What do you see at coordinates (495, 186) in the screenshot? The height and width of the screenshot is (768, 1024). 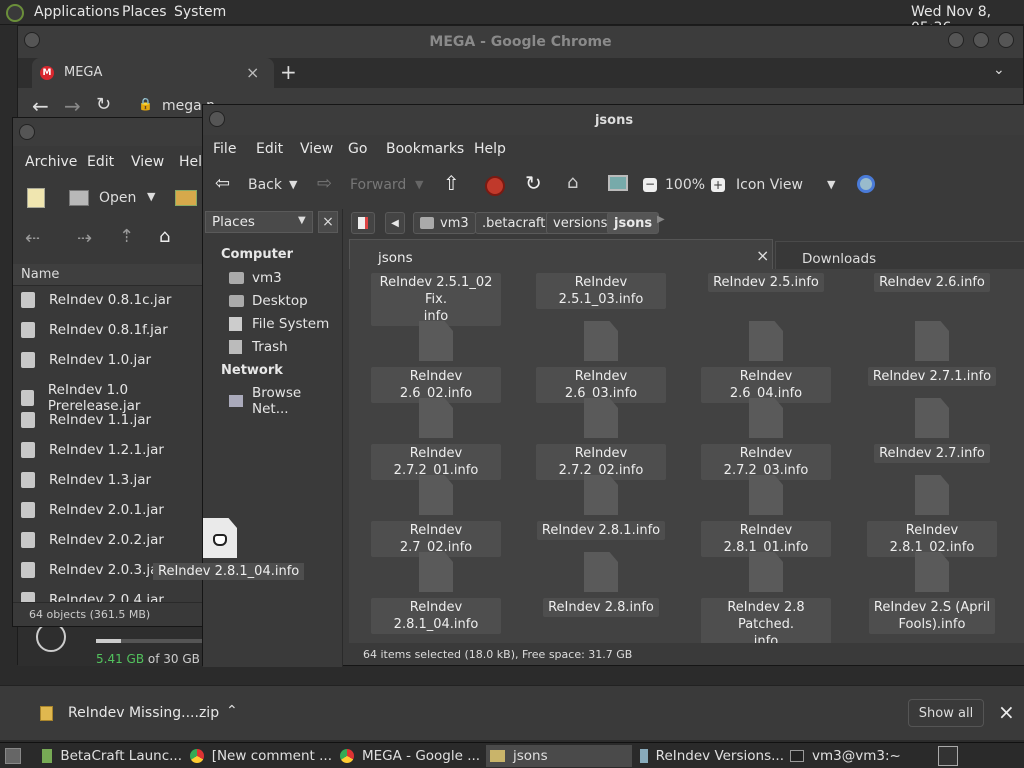 I see `stop-icon` at bounding box center [495, 186].